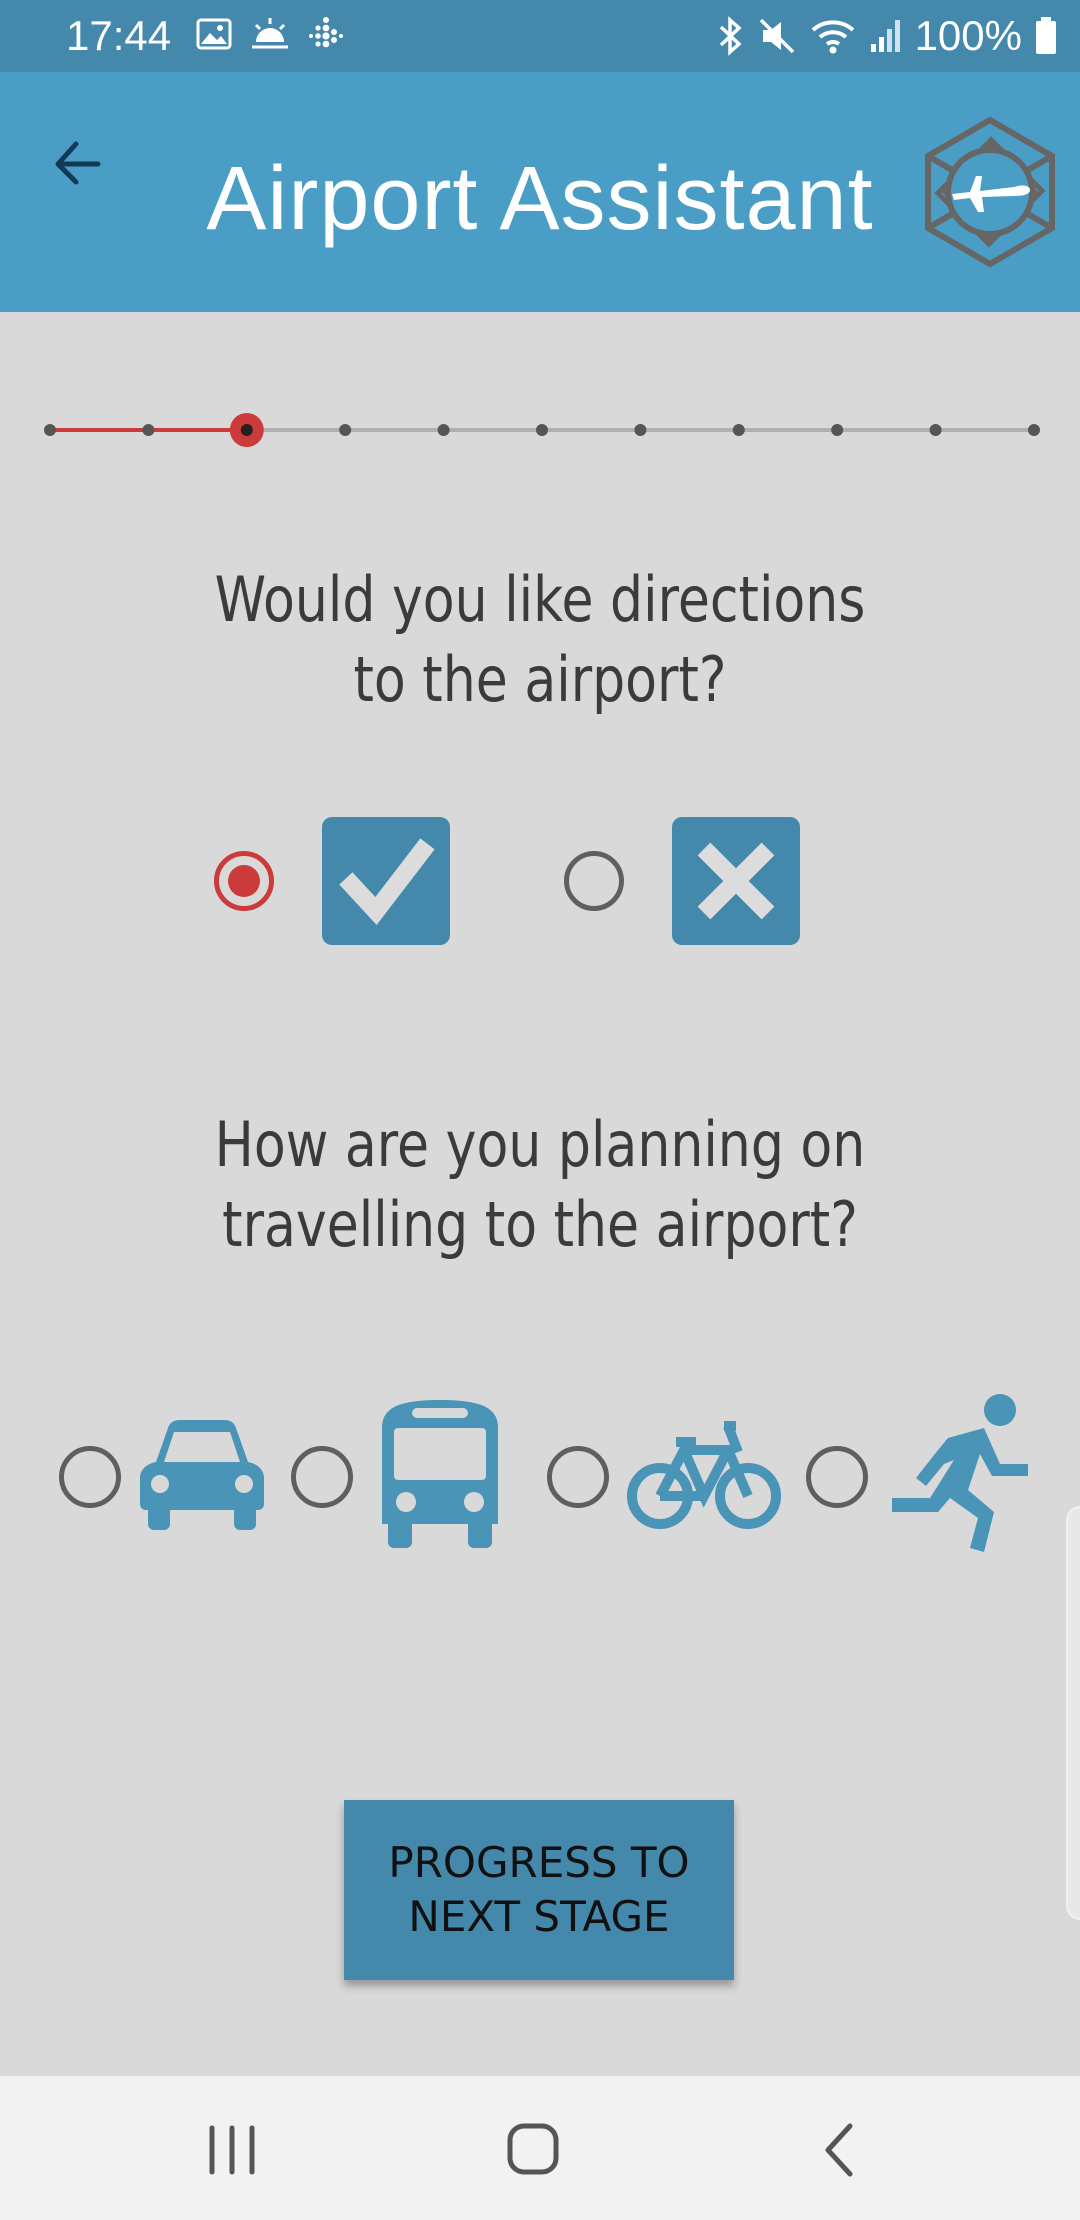 The width and height of the screenshot is (1080, 2220). I want to click on directions-no-option, so click(736, 881).